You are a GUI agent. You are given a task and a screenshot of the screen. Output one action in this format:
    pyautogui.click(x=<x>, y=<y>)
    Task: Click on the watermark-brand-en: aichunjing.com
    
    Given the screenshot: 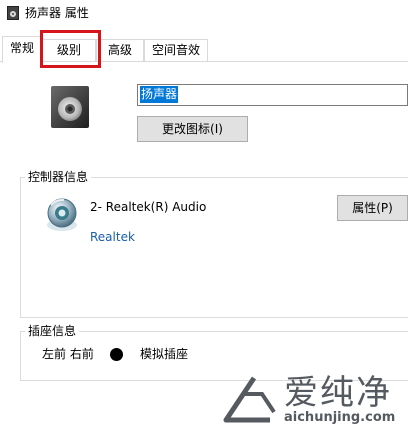 What is the action you would take?
    pyautogui.click(x=340, y=417)
    